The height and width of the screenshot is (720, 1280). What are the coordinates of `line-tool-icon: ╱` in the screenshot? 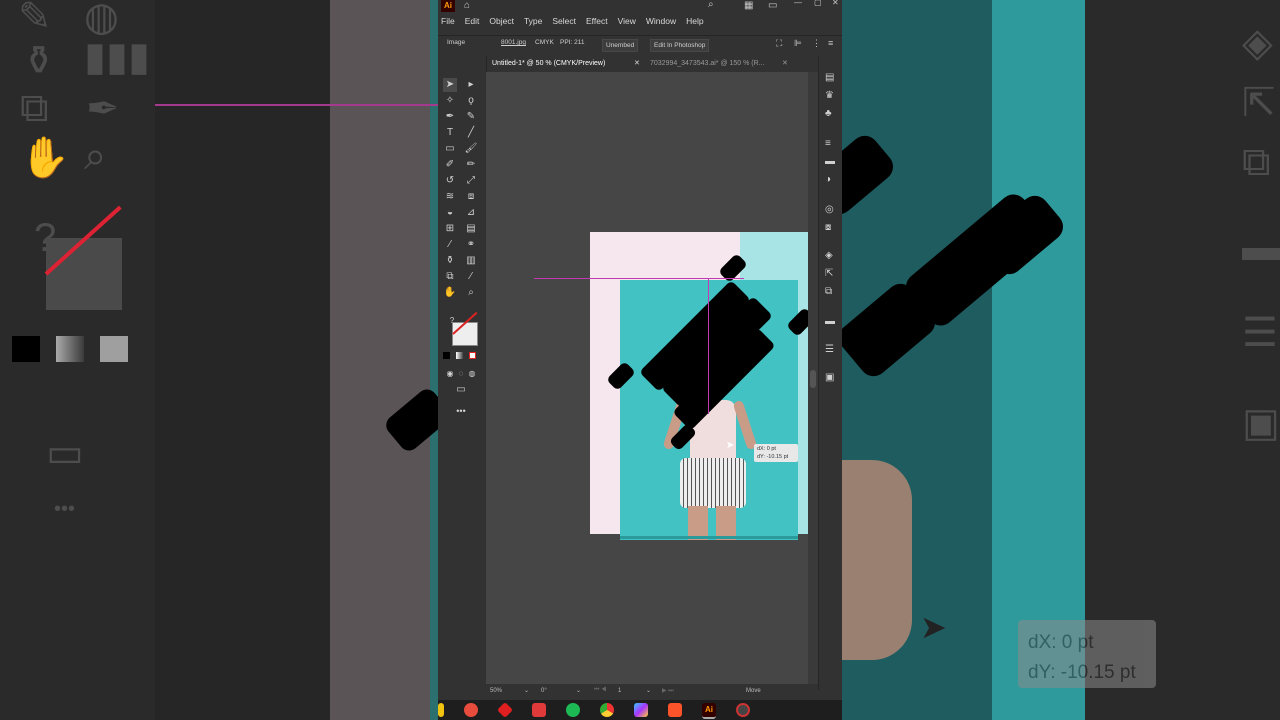 It's located at (471, 133).